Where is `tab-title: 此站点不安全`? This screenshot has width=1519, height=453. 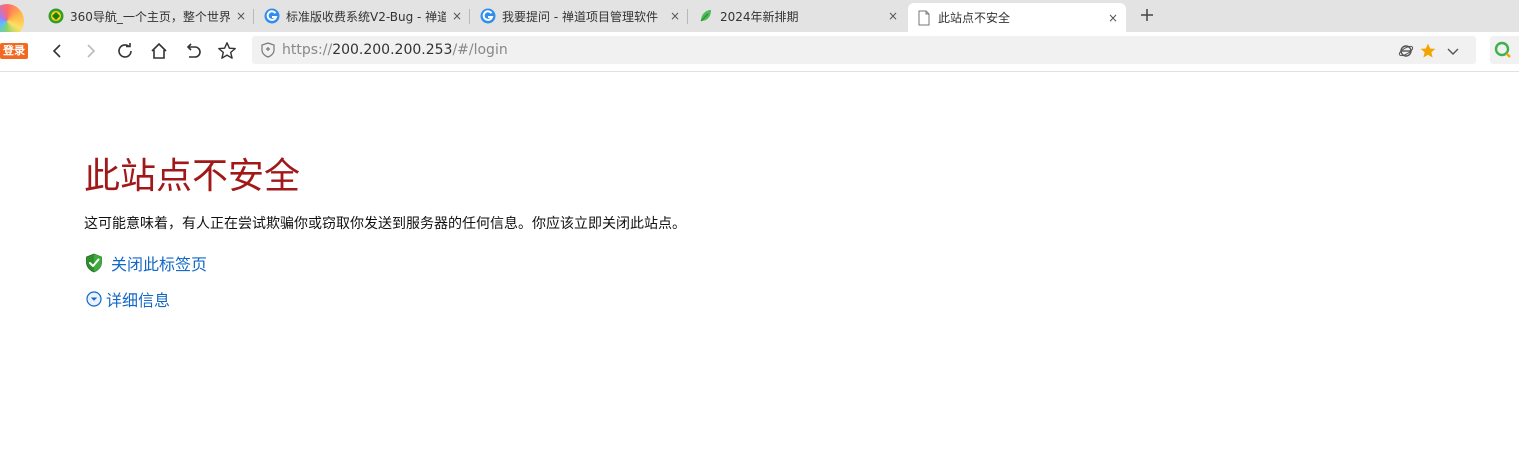 tab-title: 此站点不安全 is located at coordinates (974, 18).